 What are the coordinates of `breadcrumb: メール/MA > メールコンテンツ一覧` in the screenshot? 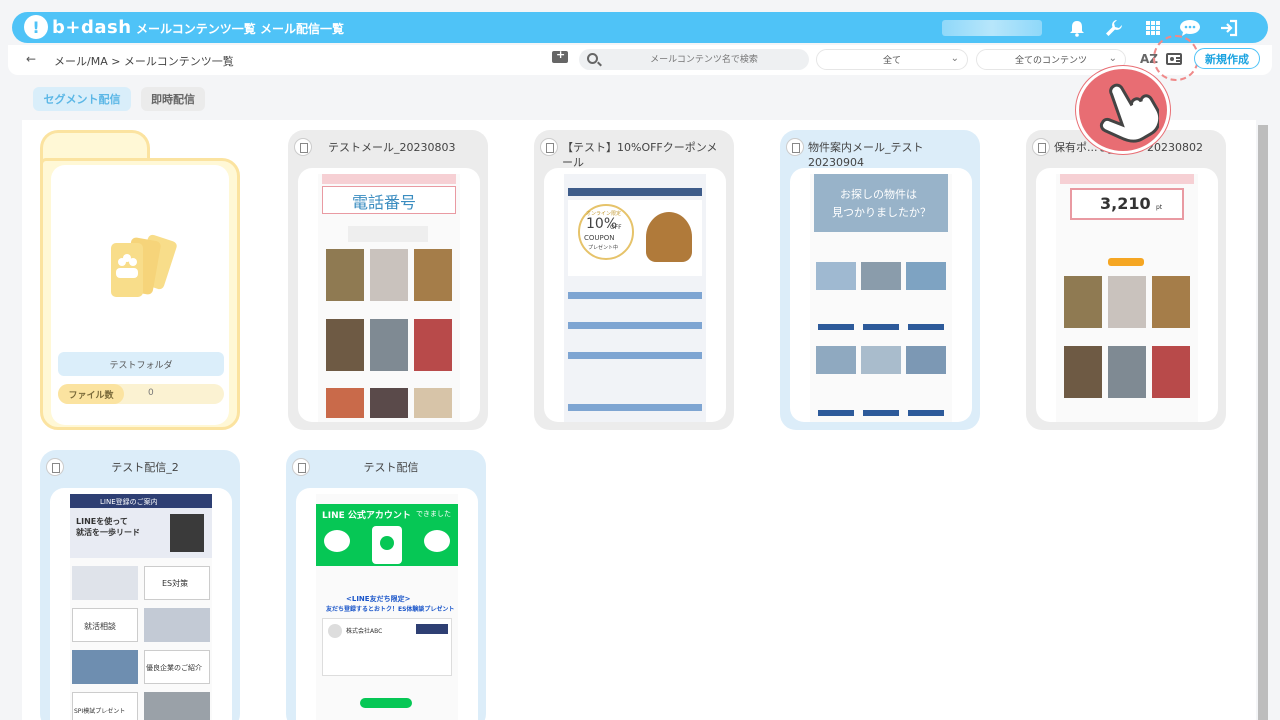 It's located at (144, 61).